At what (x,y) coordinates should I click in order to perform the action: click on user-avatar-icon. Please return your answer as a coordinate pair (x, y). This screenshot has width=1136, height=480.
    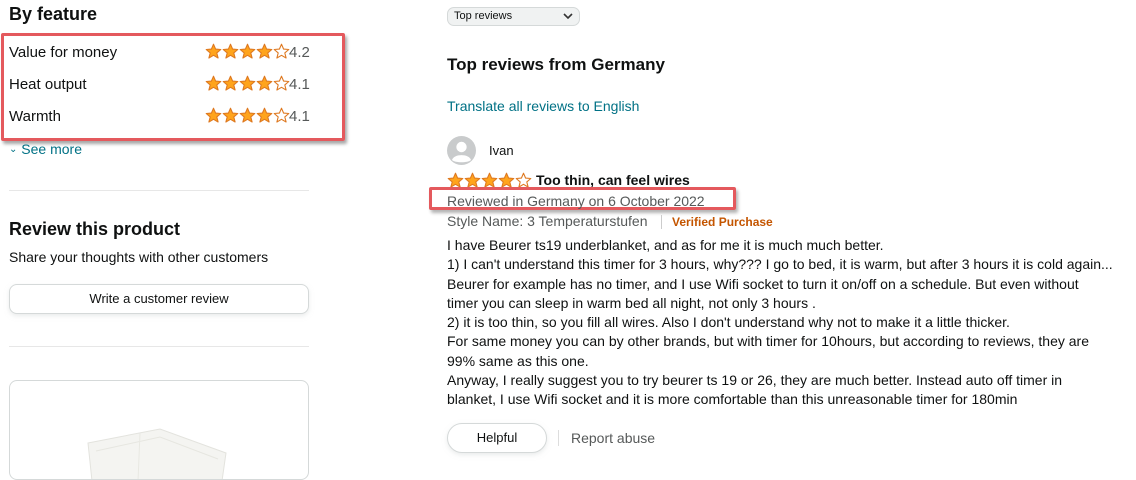
    Looking at the image, I should click on (461, 150).